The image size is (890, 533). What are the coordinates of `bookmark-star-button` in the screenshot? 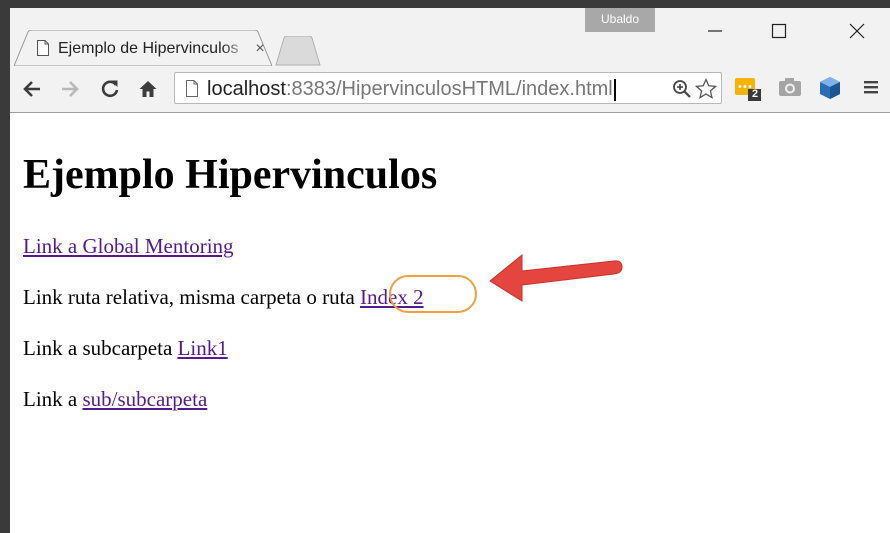 It's located at (706, 89).